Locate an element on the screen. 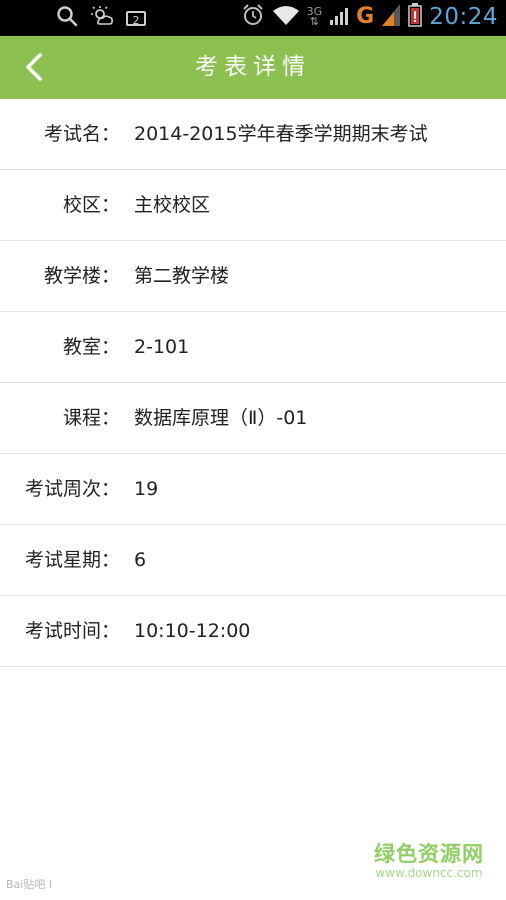 This screenshot has width=506, height=900. detail-row-exam-weekday: 考试星期： 6 is located at coordinates (253, 560).